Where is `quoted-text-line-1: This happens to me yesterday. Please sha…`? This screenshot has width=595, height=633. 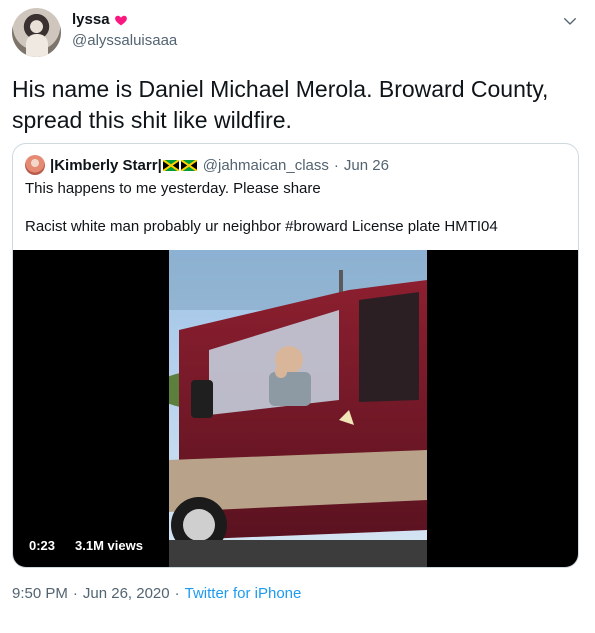
quoted-text-line-1: This happens to me yesterday. Please sha… is located at coordinates (173, 188).